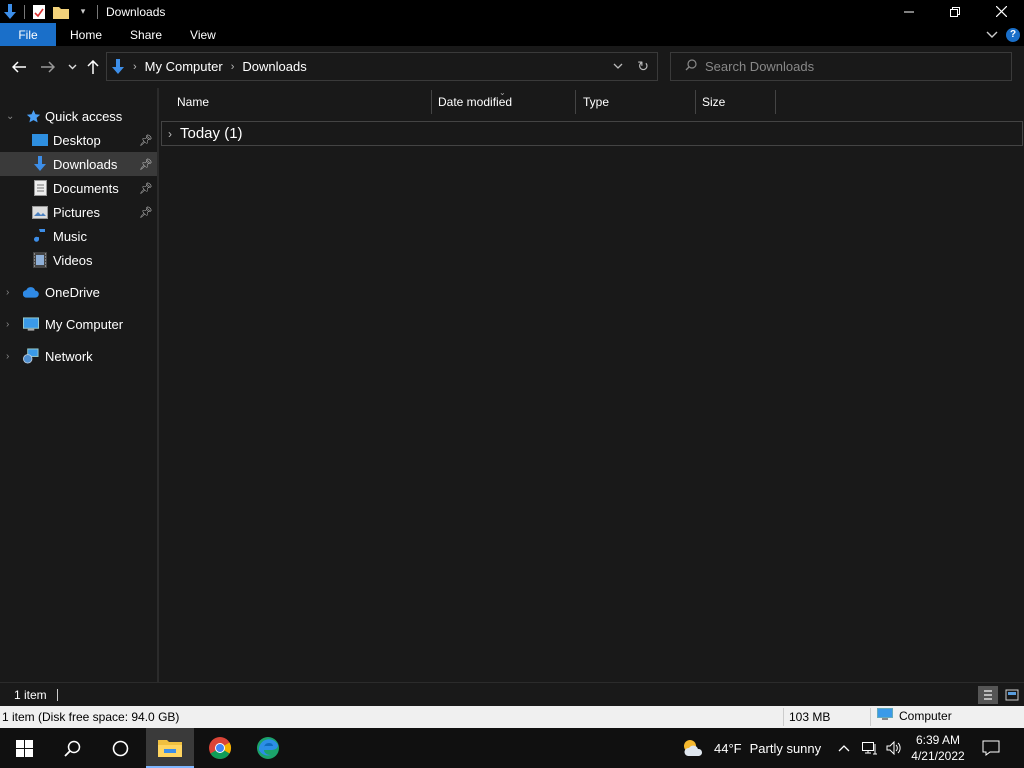 This screenshot has height=768, width=1024. I want to click on show-hidden-icons-button, so click(844, 748).